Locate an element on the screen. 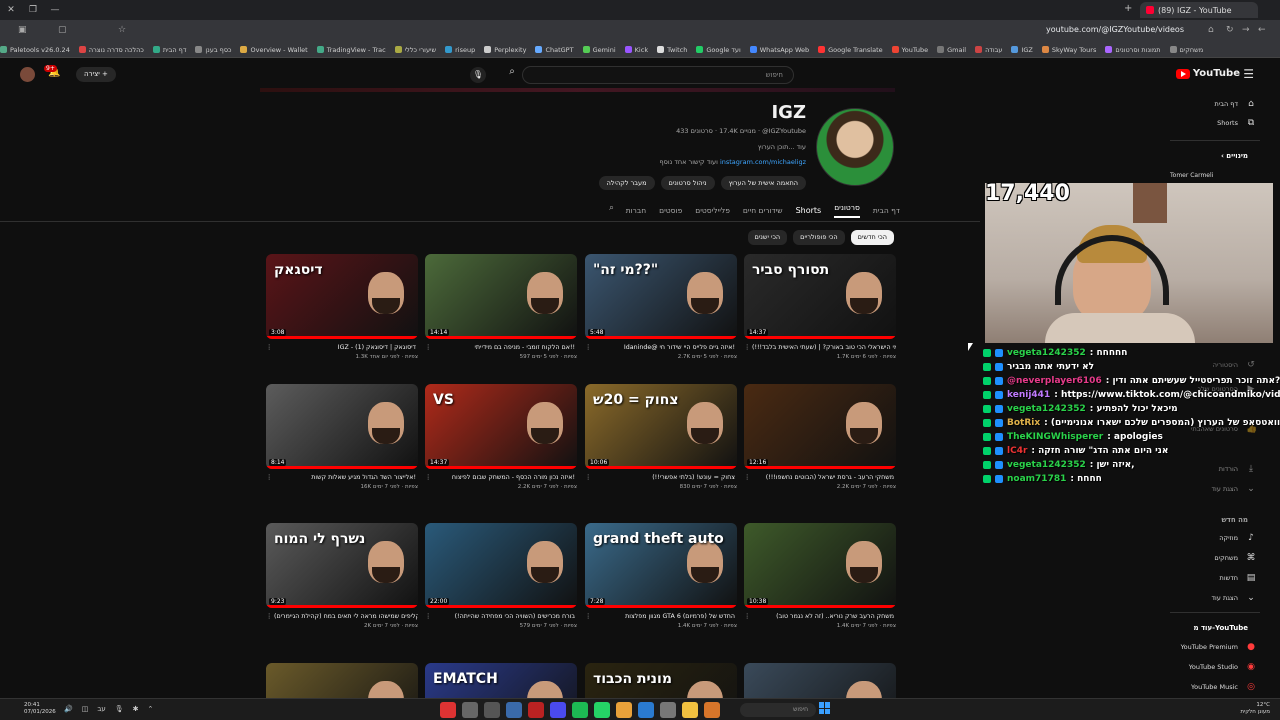 Image resolution: width=1280 pixels, height=720 pixels. bookmark-item: שיעורי כללי is located at coordinates (415, 50).